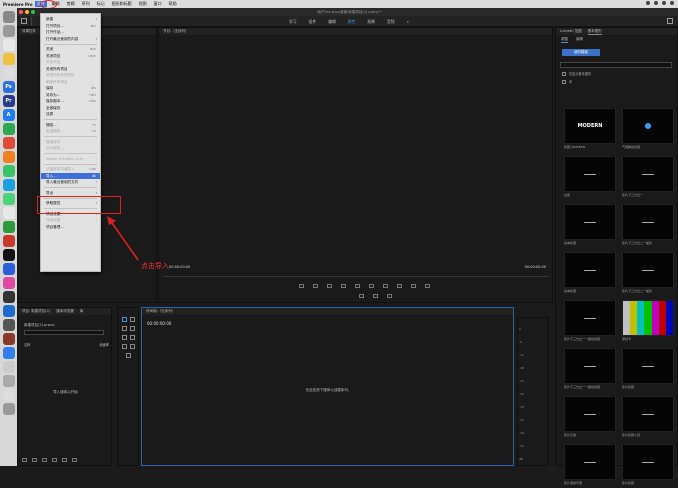 This screenshot has width=678, height=488. I want to click on template-item: 白色, so click(590, 178).